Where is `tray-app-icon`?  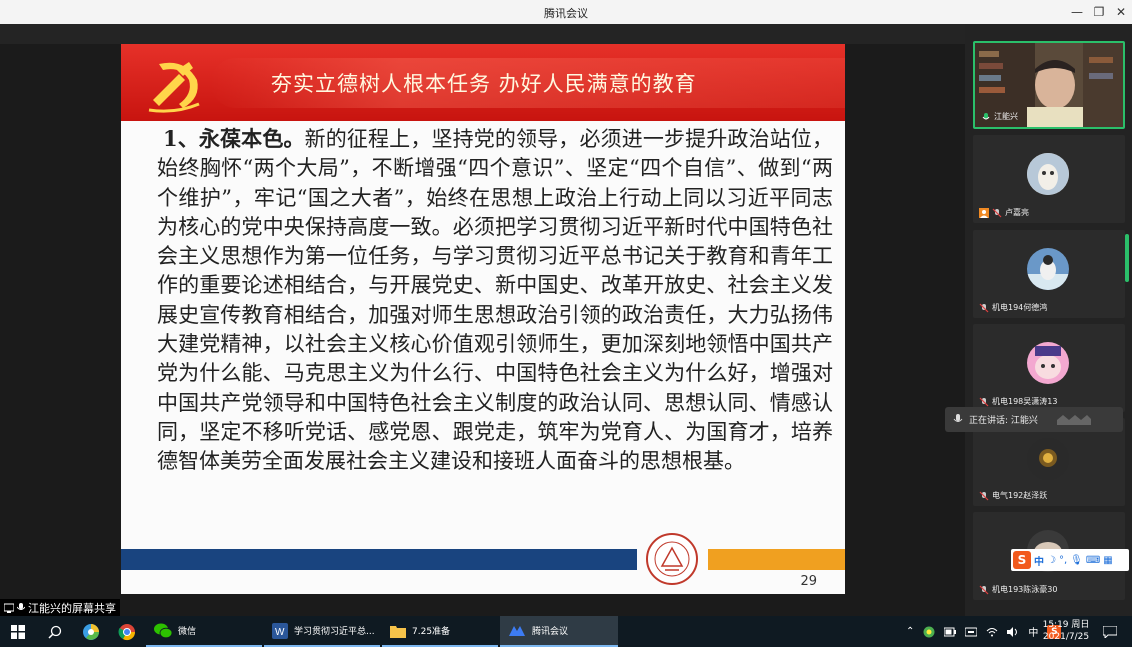 tray-app-icon is located at coordinates (929, 632).